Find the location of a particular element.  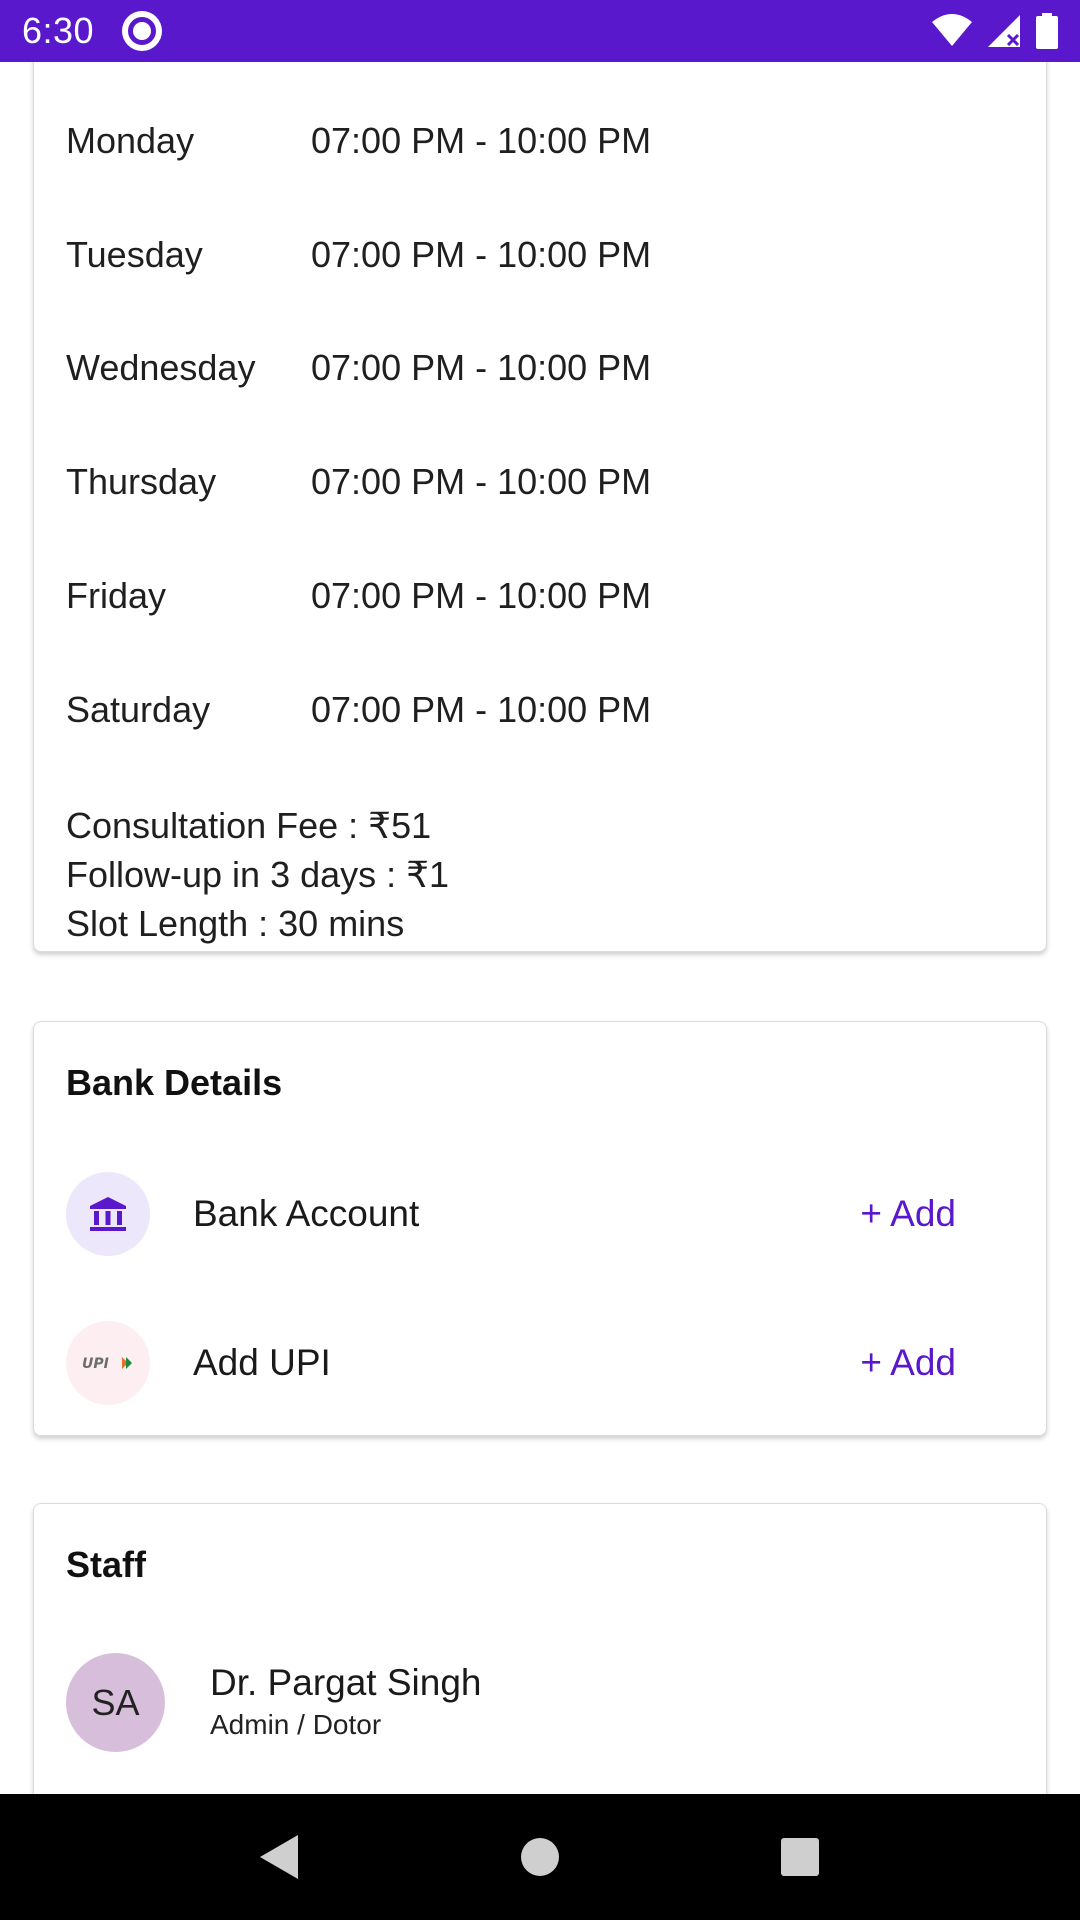

status-icons is located at coordinates (995, 31).